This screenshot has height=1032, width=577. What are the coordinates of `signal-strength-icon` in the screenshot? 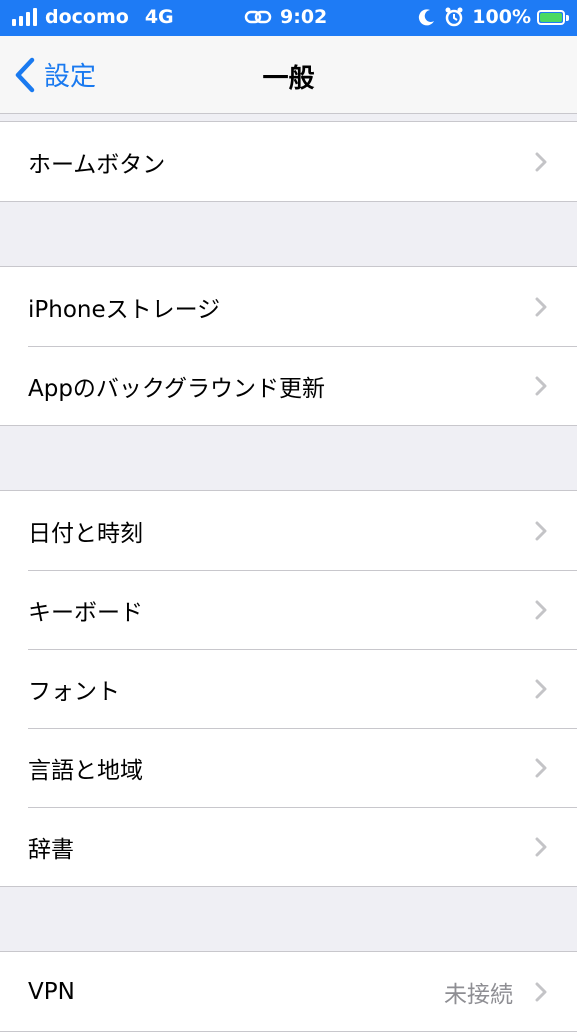 It's located at (24, 17).